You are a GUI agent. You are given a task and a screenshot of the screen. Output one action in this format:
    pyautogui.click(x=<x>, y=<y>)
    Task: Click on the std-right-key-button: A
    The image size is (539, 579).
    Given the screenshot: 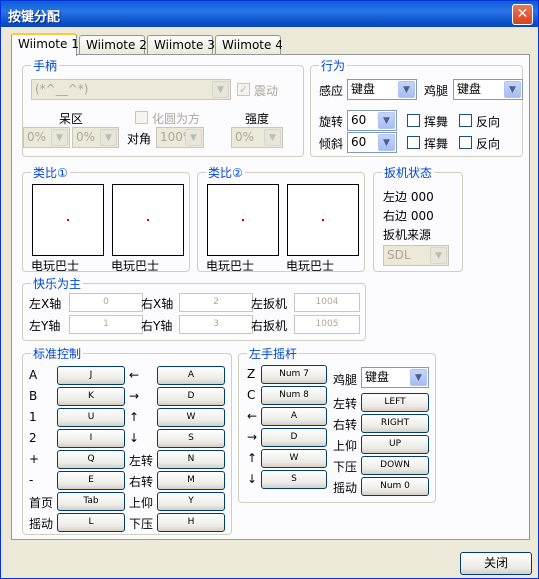 What is the action you would take?
    pyautogui.click(x=191, y=375)
    